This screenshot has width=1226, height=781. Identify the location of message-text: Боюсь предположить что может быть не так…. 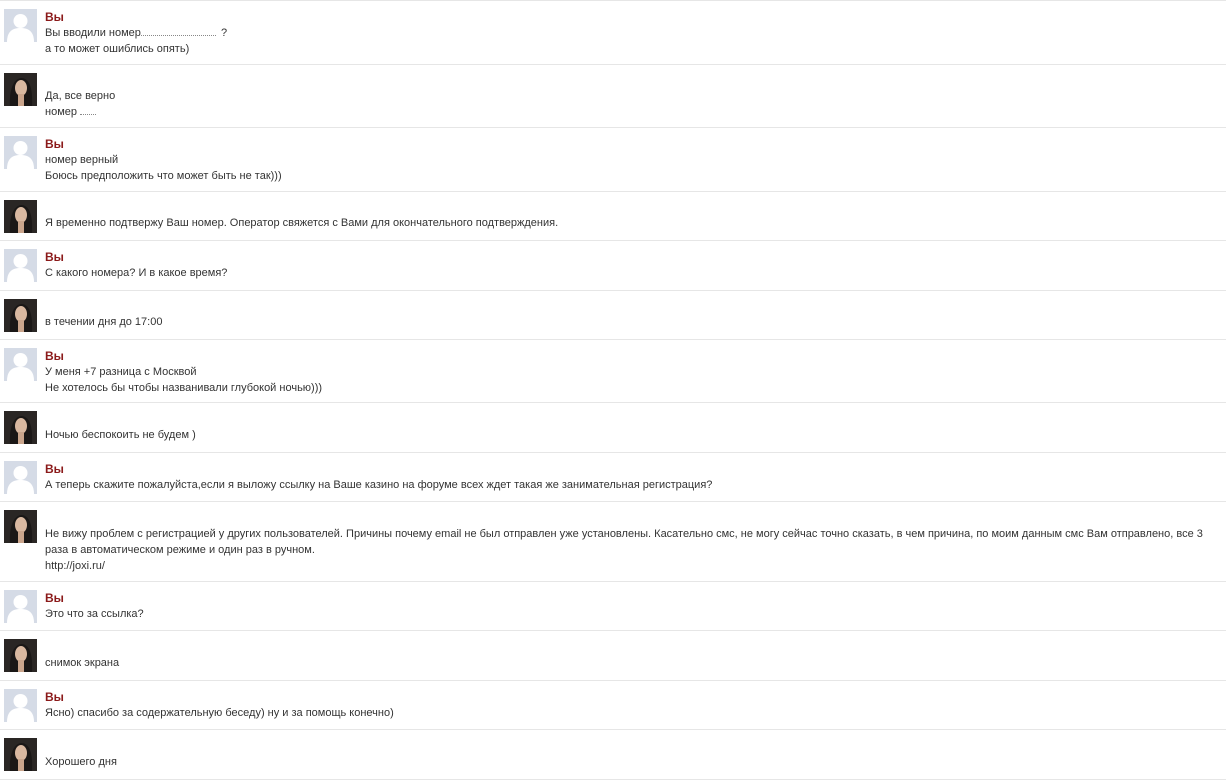
(163, 176).